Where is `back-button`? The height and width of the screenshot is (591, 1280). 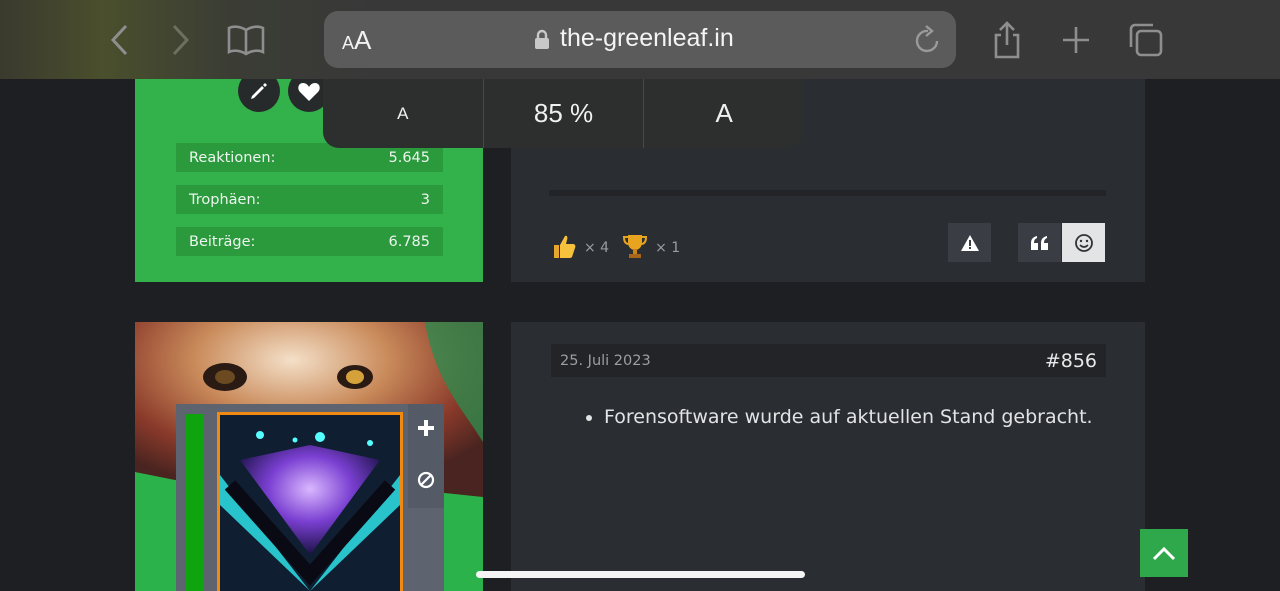 back-button is located at coordinates (120, 40).